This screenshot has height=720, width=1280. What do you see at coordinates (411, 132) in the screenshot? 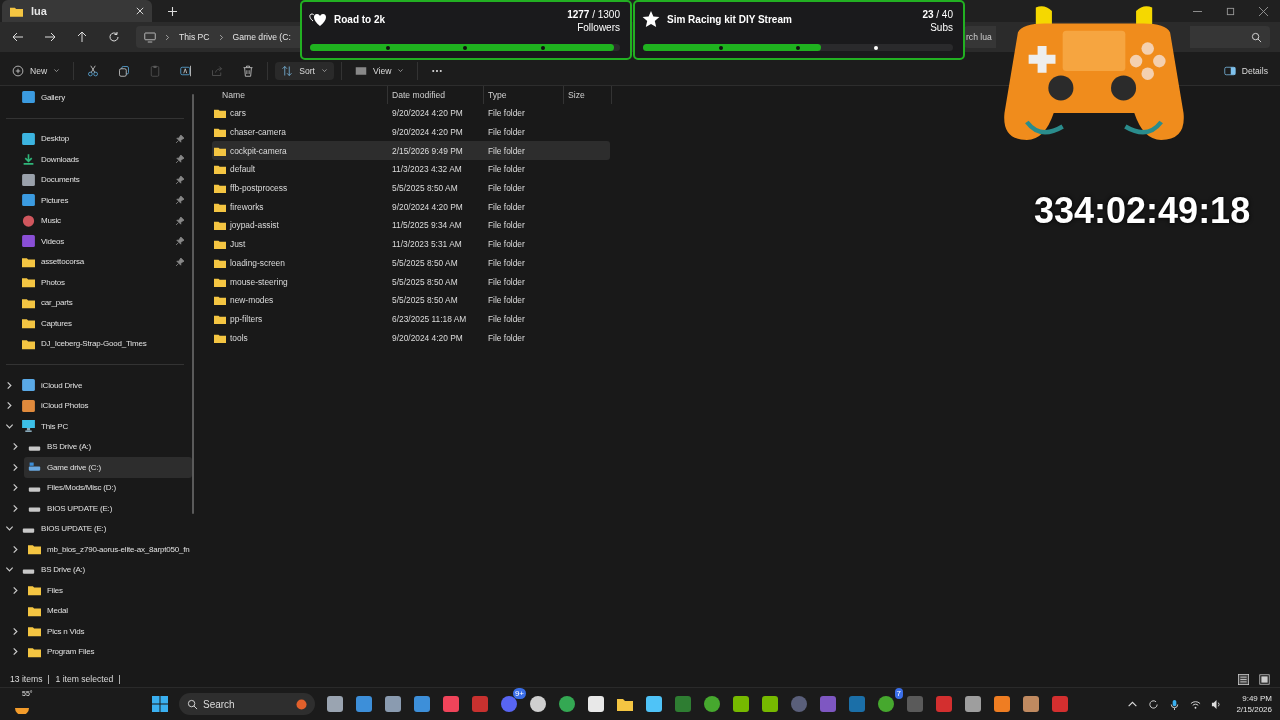
I see `file-row: chaser-camera 9/20/2024 4:20 PM File folder` at bounding box center [411, 132].